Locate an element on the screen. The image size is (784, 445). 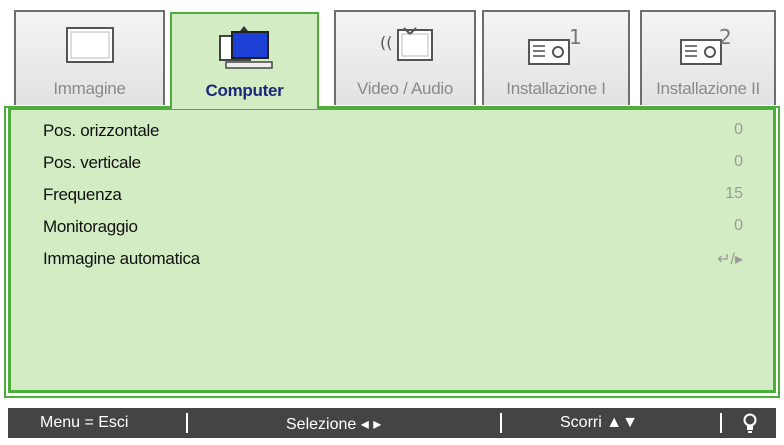
menu-row-label: Pos. orizzontale is located at coordinates (101, 130).